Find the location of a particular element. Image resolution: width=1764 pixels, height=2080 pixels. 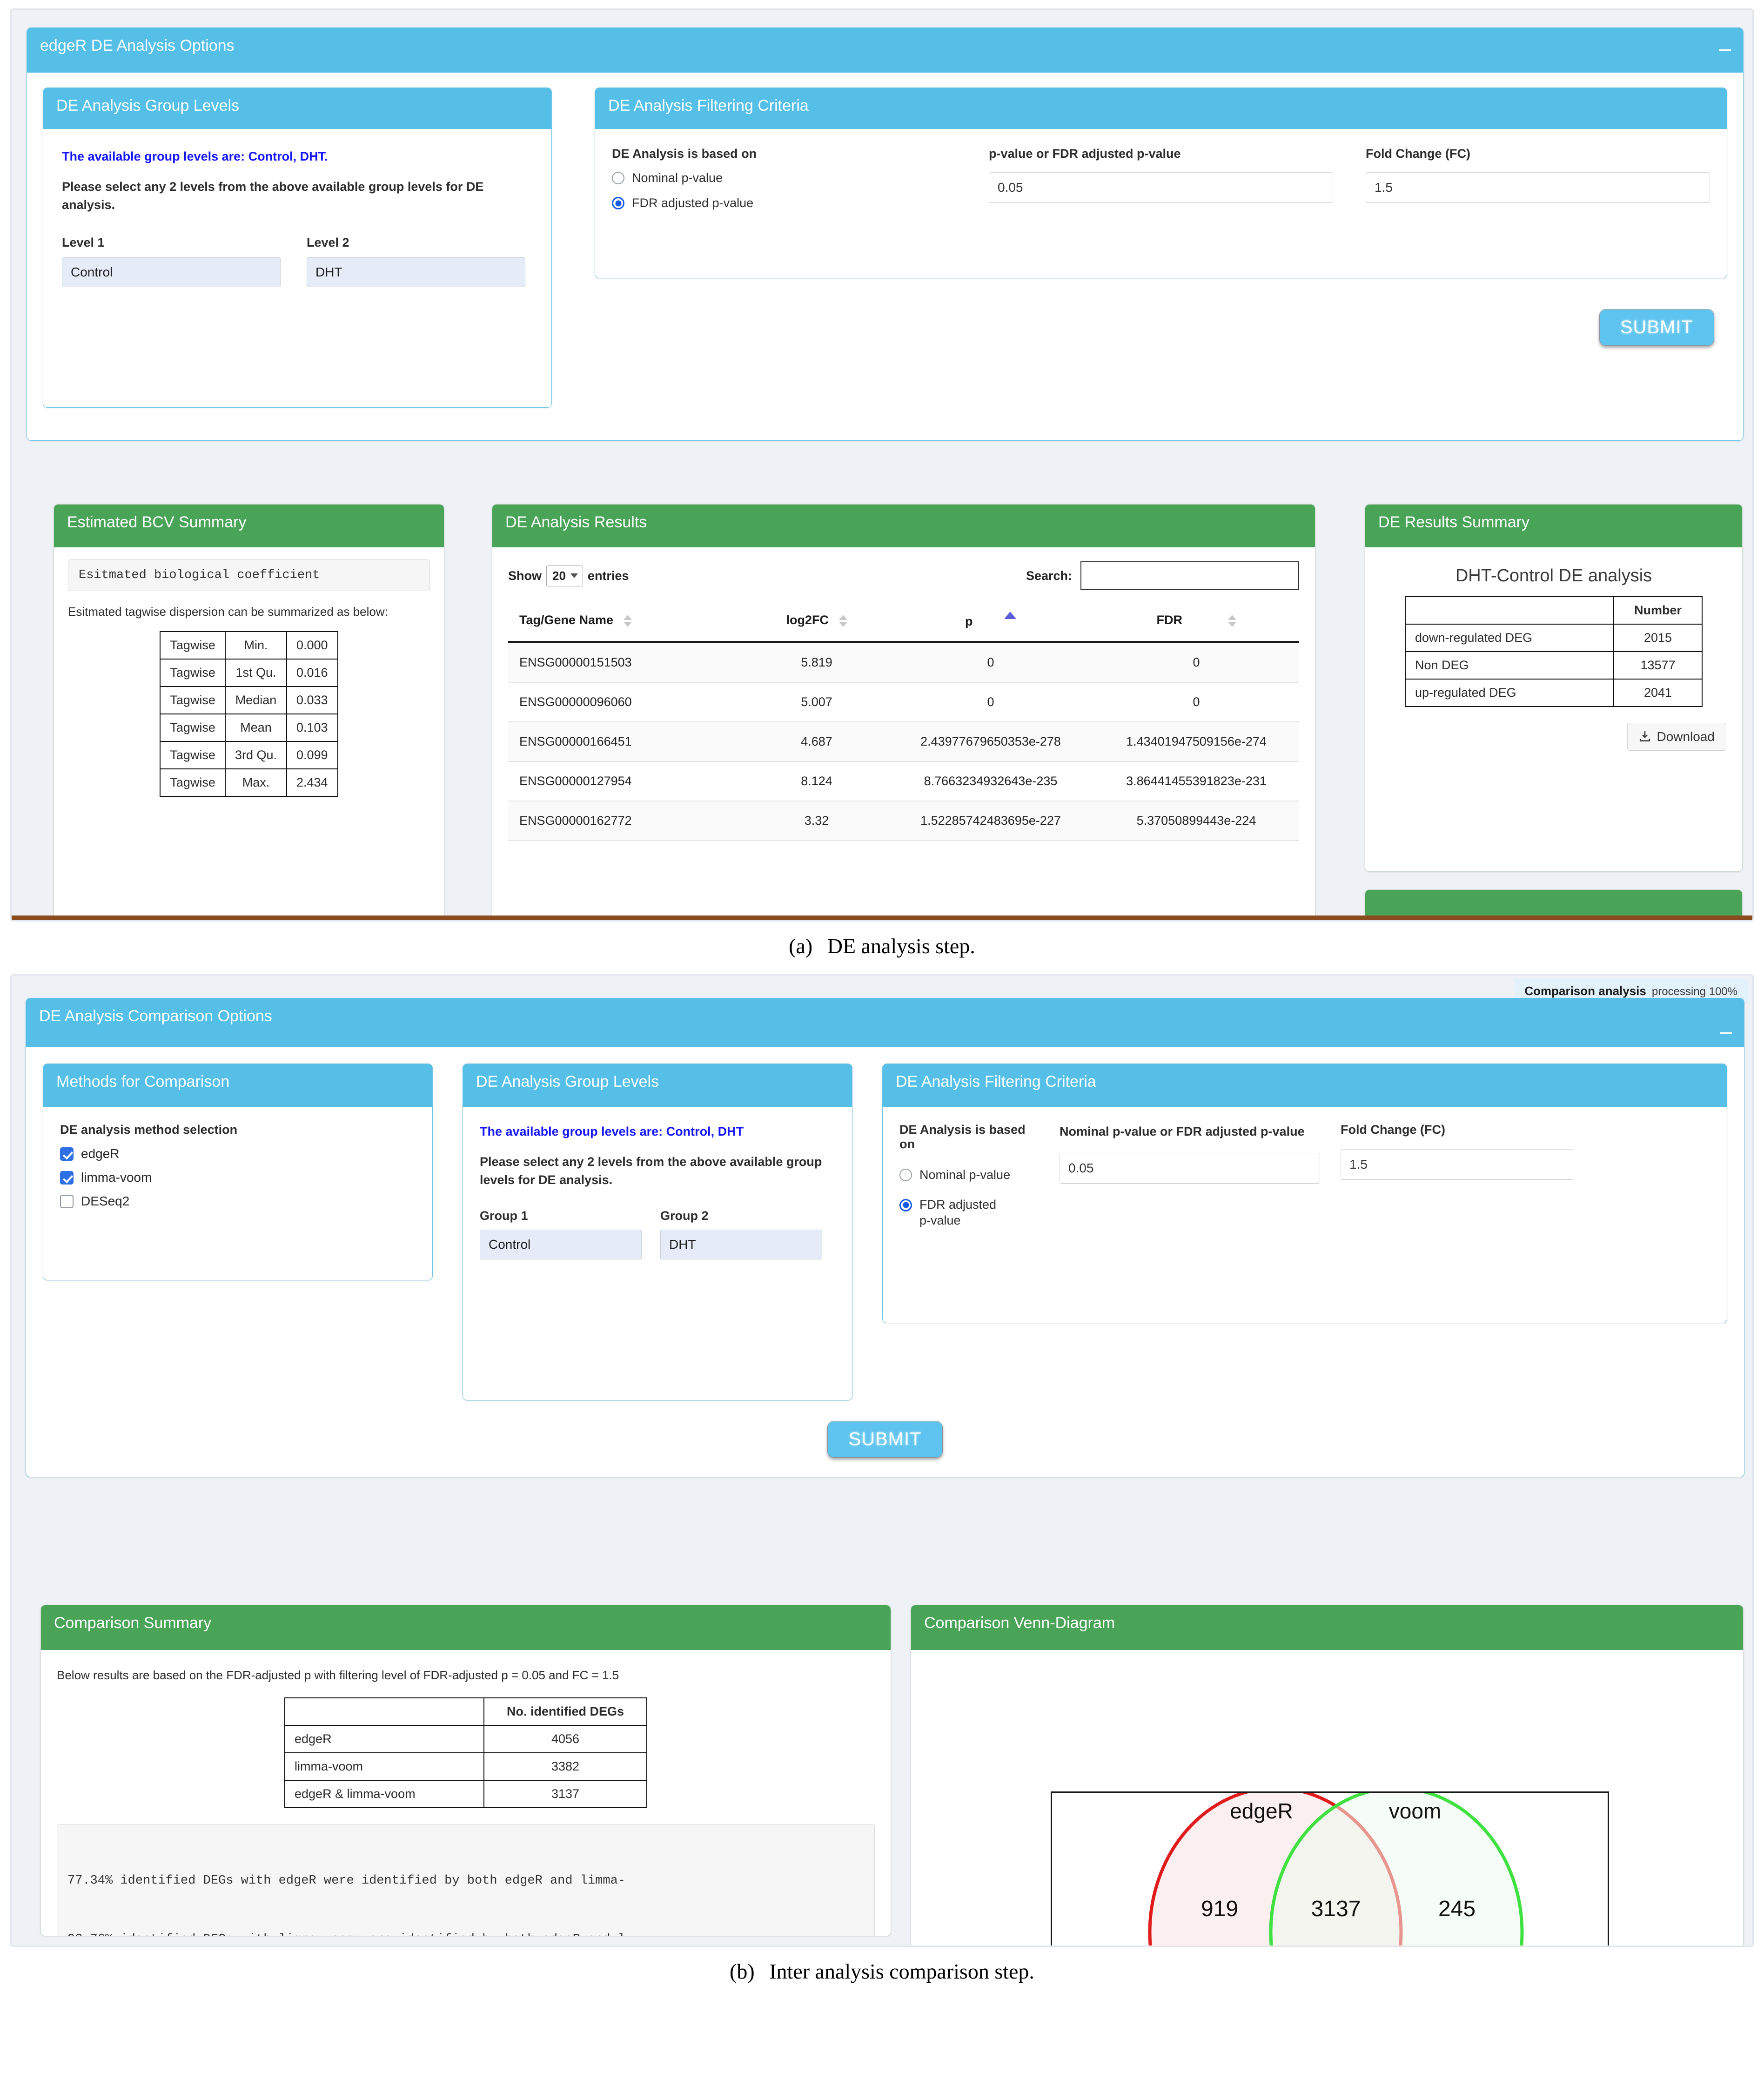

table-row: ENSG00000151503 5.819 0 0 is located at coordinates (903, 662).